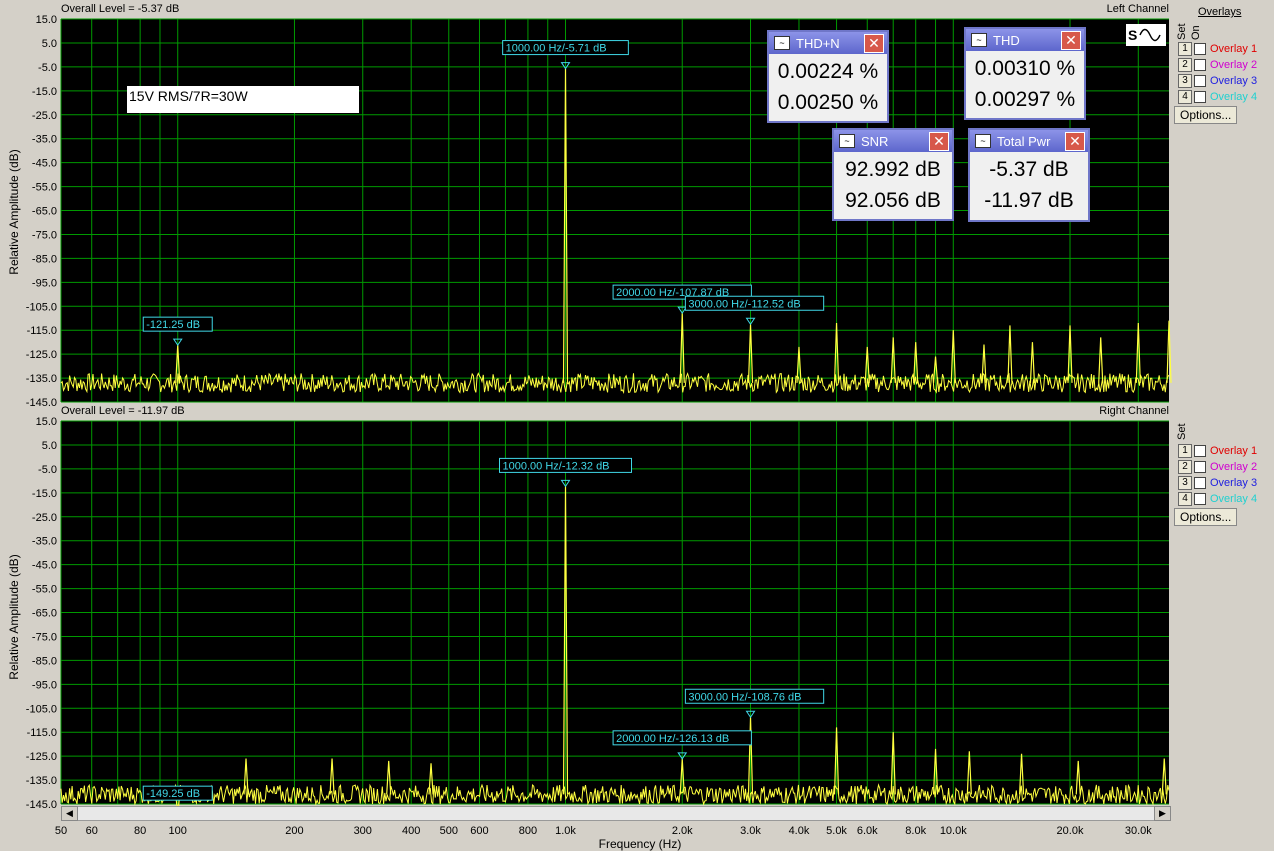 This screenshot has width=1274, height=851. What do you see at coordinates (49, 446) in the screenshot?
I see `y-tick-label: 5.0` at bounding box center [49, 446].